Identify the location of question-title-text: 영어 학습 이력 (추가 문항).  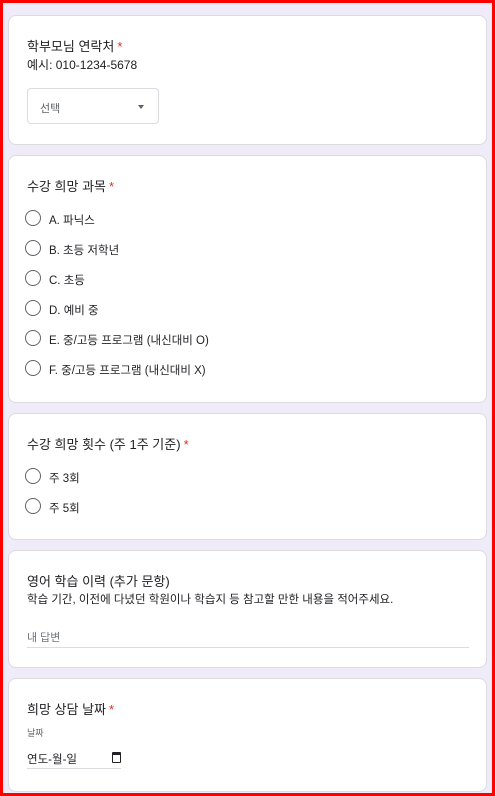
(98, 581).